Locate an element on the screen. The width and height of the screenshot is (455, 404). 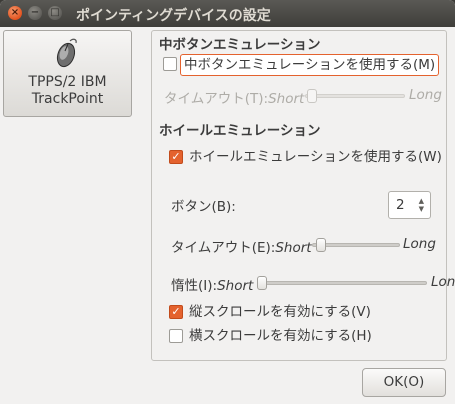
wheel-button-label: ボタン(B): is located at coordinates (203, 207).